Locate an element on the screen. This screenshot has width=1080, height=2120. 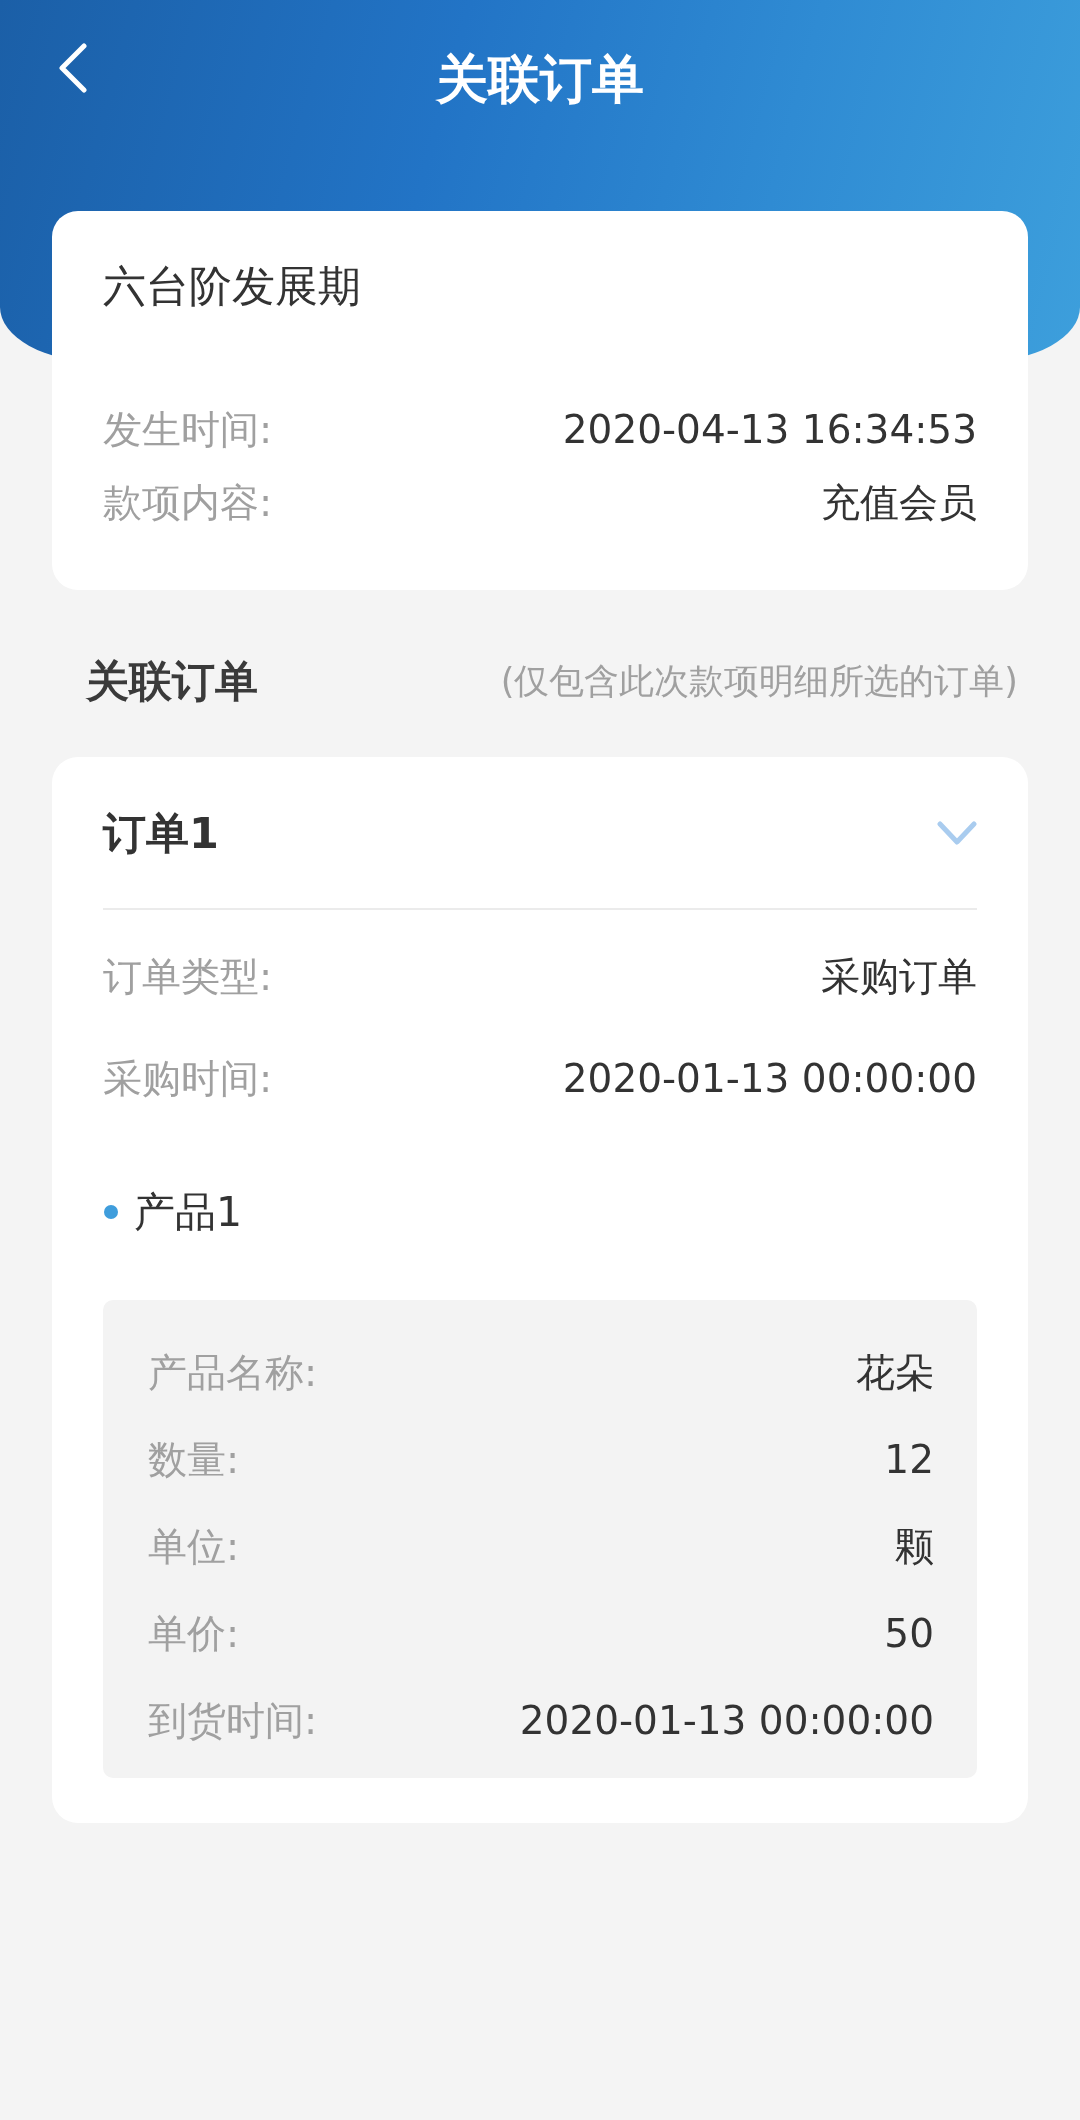
field-label: 单位: is located at coordinates (194, 1547).